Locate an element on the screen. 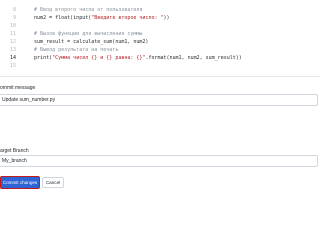  code-token: sum_result = calculate_sum(num1, num2) is located at coordinates (85, 42).